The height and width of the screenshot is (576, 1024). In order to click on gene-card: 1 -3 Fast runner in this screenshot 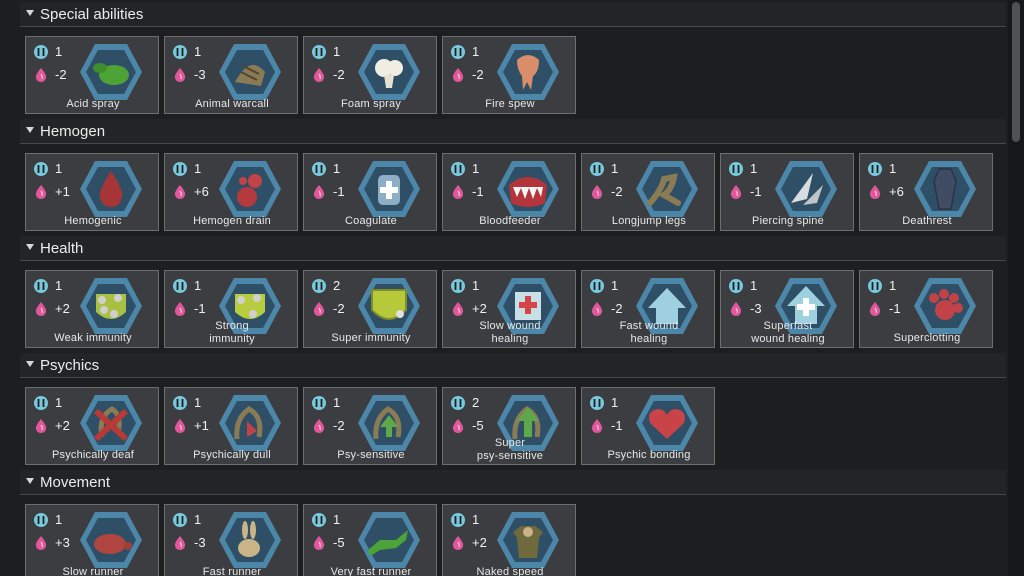, I will do `click(231, 540)`.